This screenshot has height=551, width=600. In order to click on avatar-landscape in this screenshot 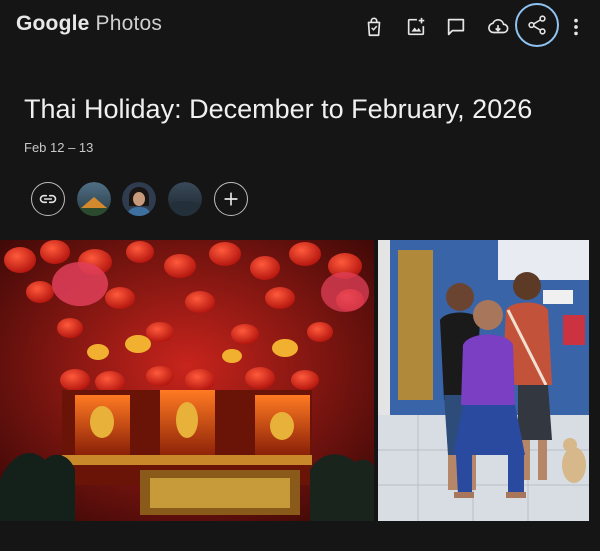, I will do `click(94, 199)`.